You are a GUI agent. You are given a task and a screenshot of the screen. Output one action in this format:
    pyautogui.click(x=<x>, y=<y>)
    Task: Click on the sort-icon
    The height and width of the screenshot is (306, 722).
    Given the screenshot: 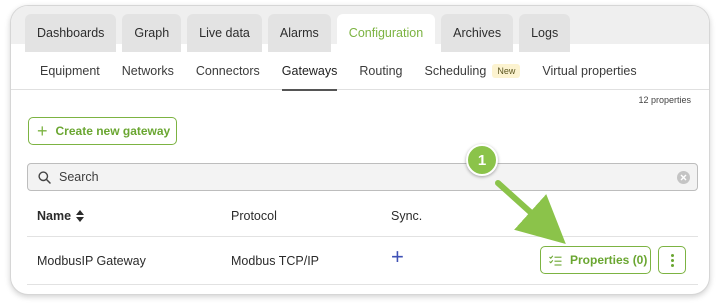 What is the action you would take?
    pyautogui.click(x=80, y=216)
    